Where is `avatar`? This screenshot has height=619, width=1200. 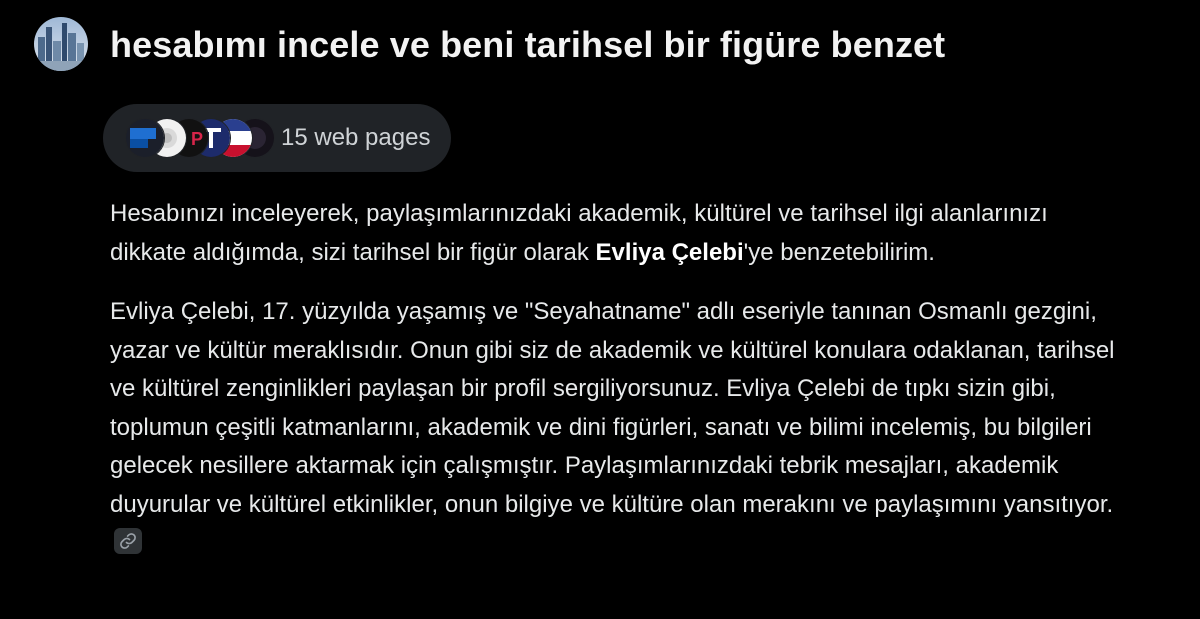
avatar is located at coordinates (61, 44).